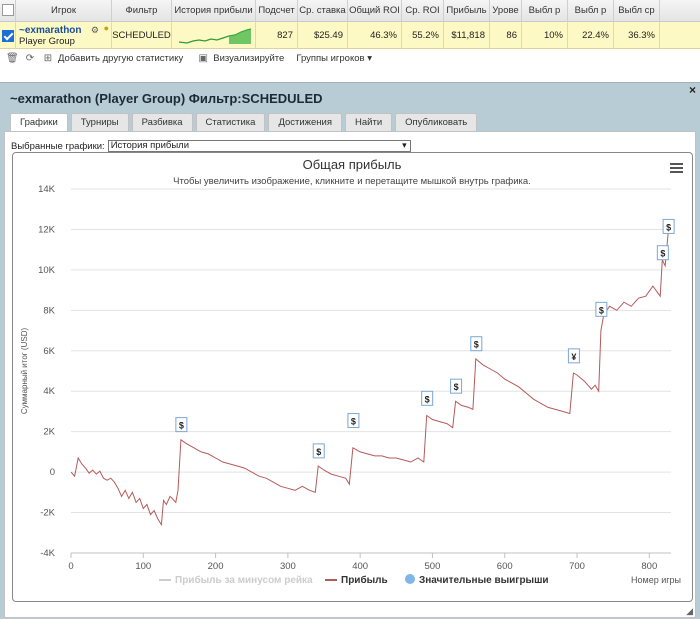 This screenshot has width=700, height=619. Describe the element at coordinates (47, 553) in the screenshot. I see `y-tick-label: -4K` at that location.